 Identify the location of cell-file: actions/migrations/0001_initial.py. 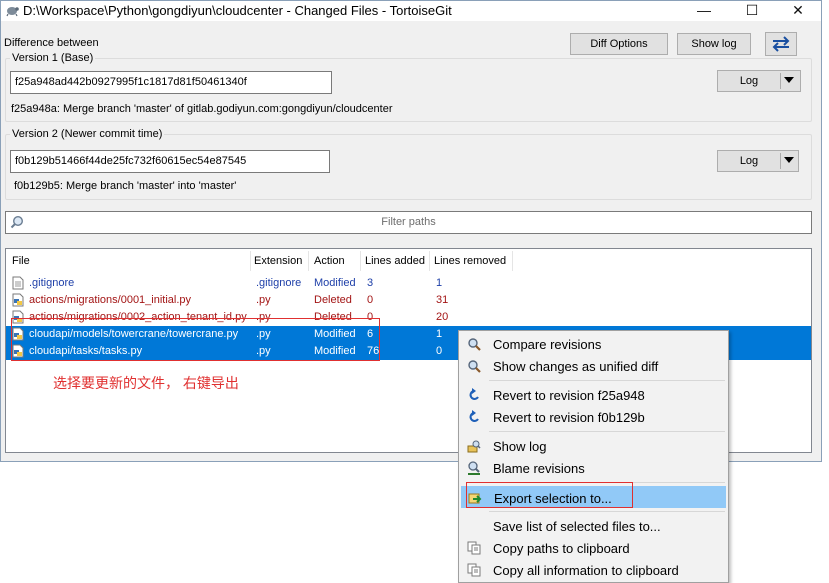
(110, 300).